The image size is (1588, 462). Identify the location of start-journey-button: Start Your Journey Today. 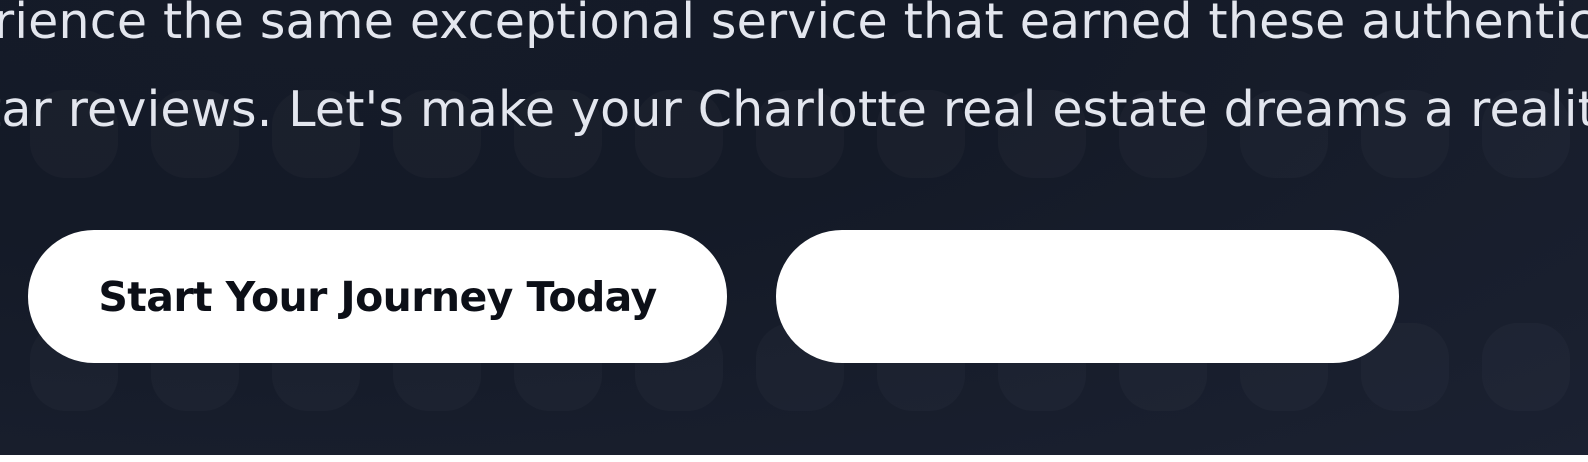
(377, 296).